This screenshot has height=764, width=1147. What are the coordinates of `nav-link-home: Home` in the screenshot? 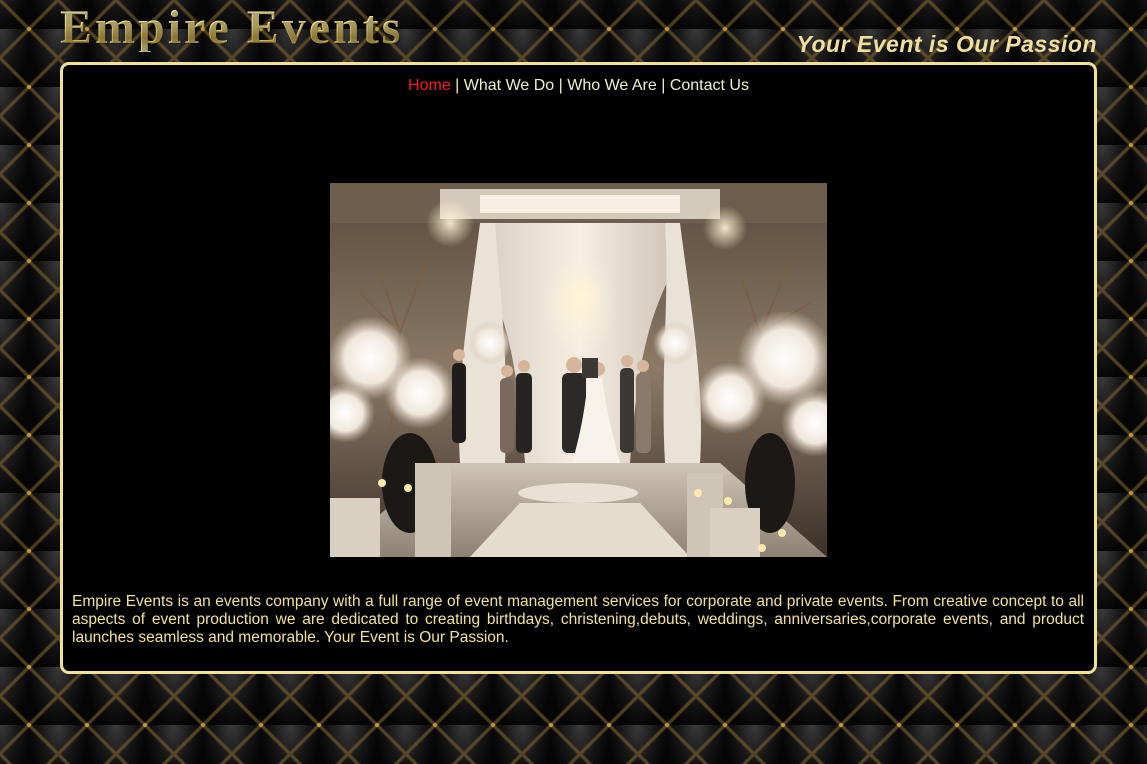 It's located at (429, 85).